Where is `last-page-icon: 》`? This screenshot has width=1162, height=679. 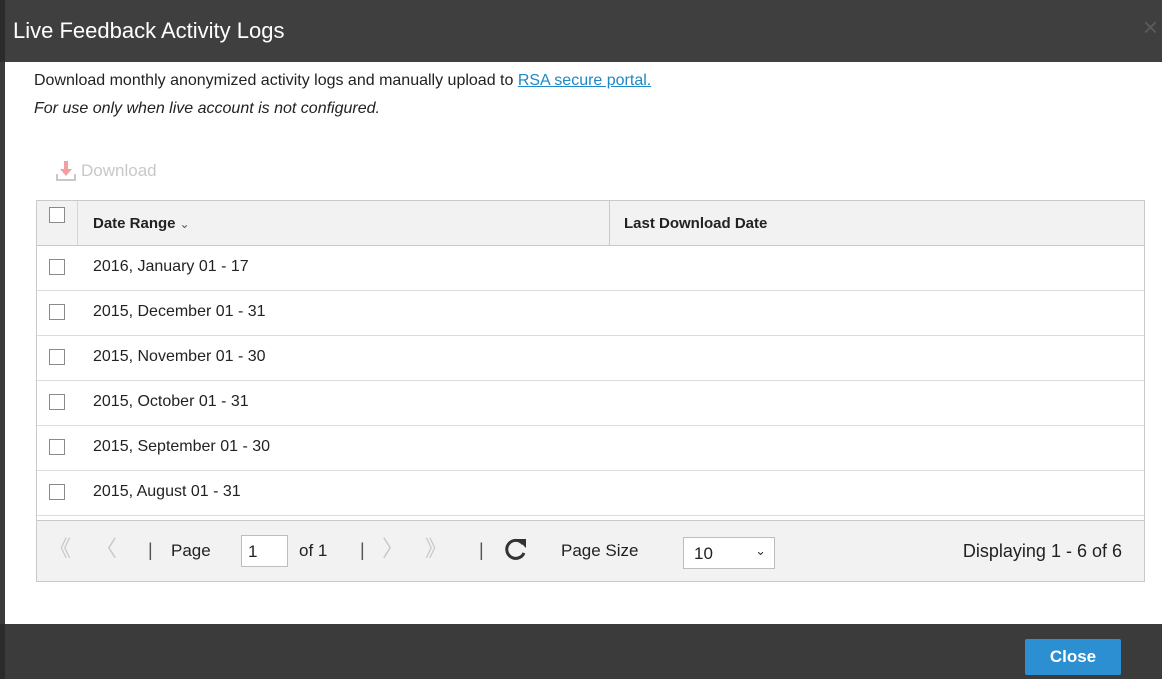 last-page-icon: 》 is located at coordinates (436, 549).